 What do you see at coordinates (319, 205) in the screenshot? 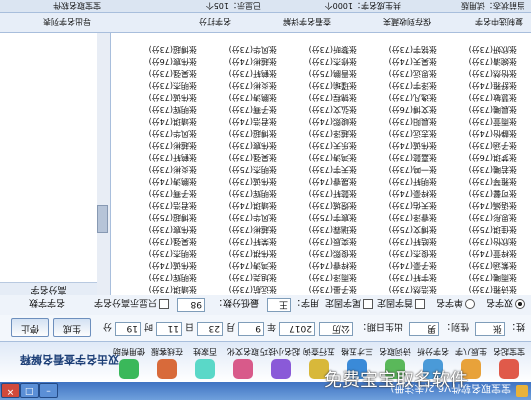
I see `name-cell: 张煜城(73分)` at bounding box center [319, 205].